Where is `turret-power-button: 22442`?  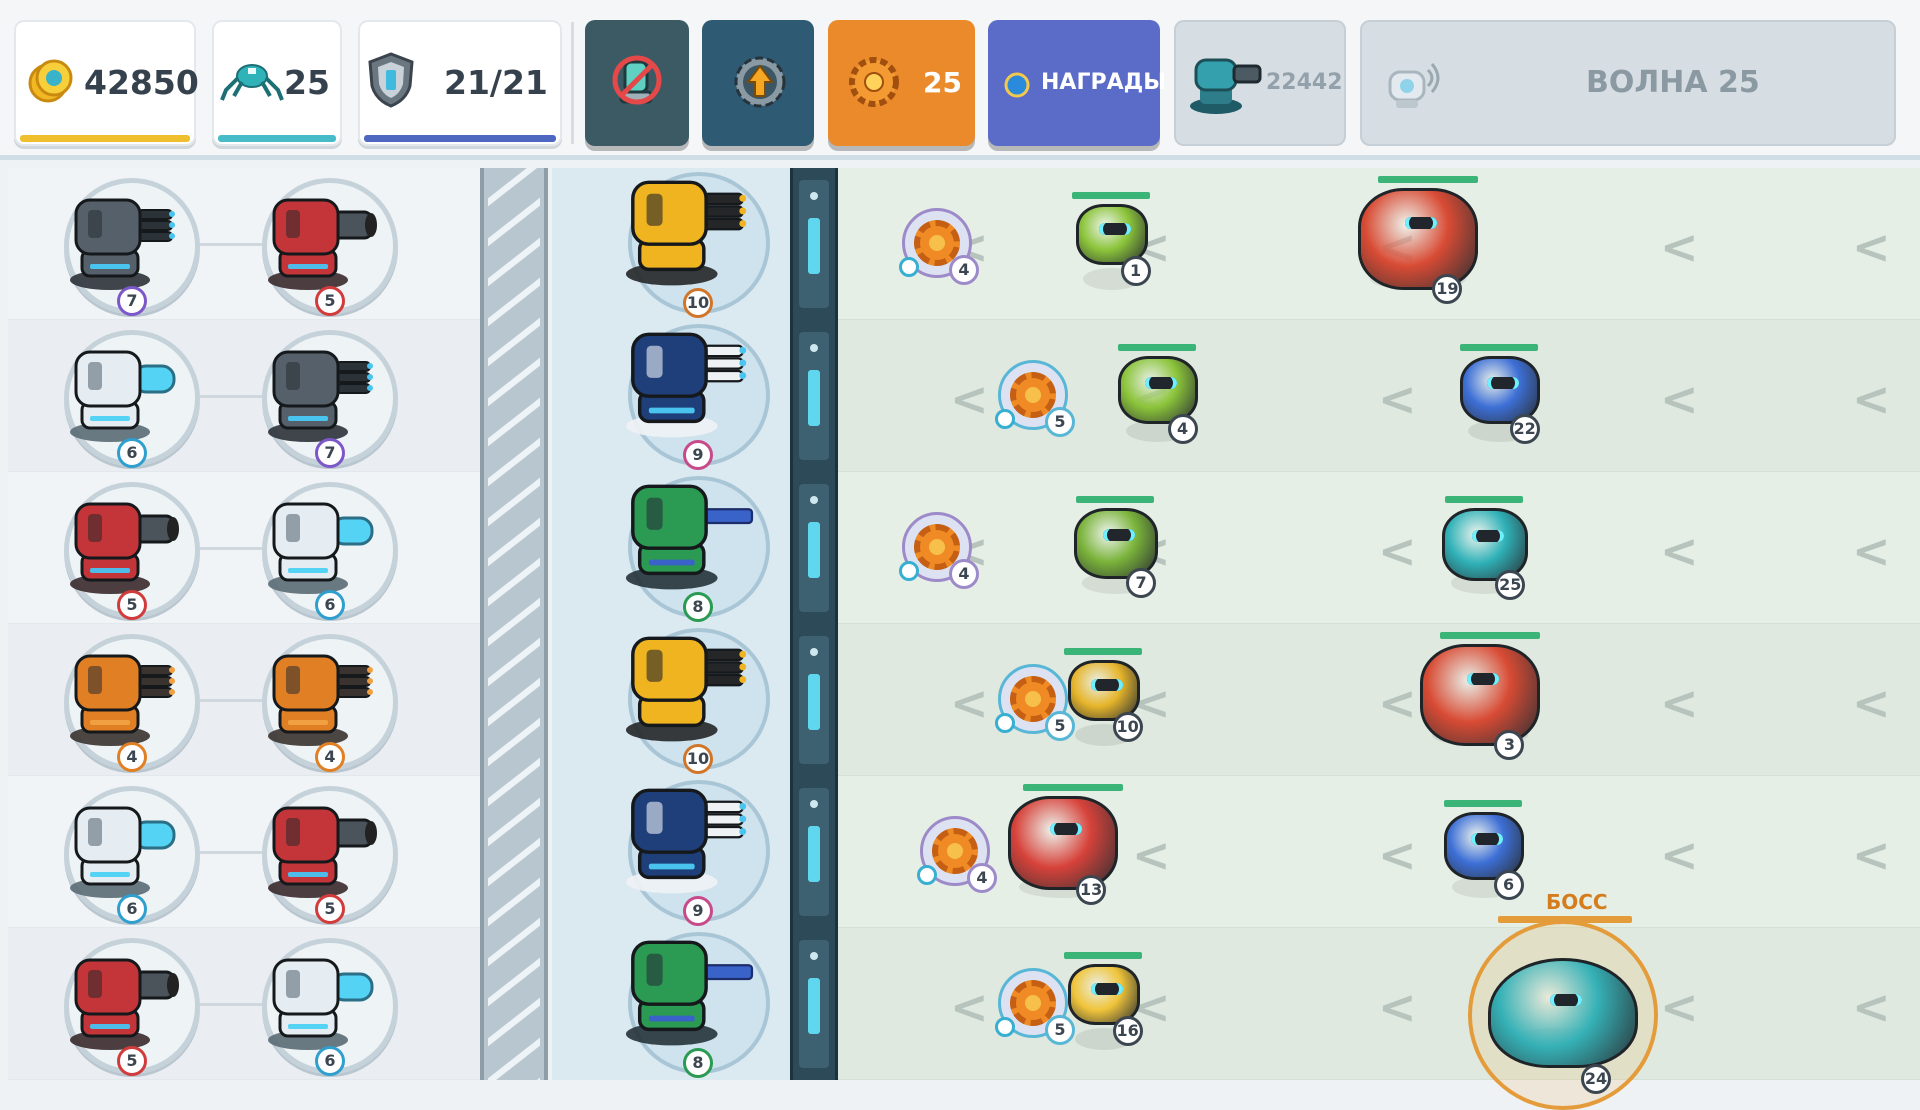 turret-power-button: 22442 is located at coordinates (1260, 83).